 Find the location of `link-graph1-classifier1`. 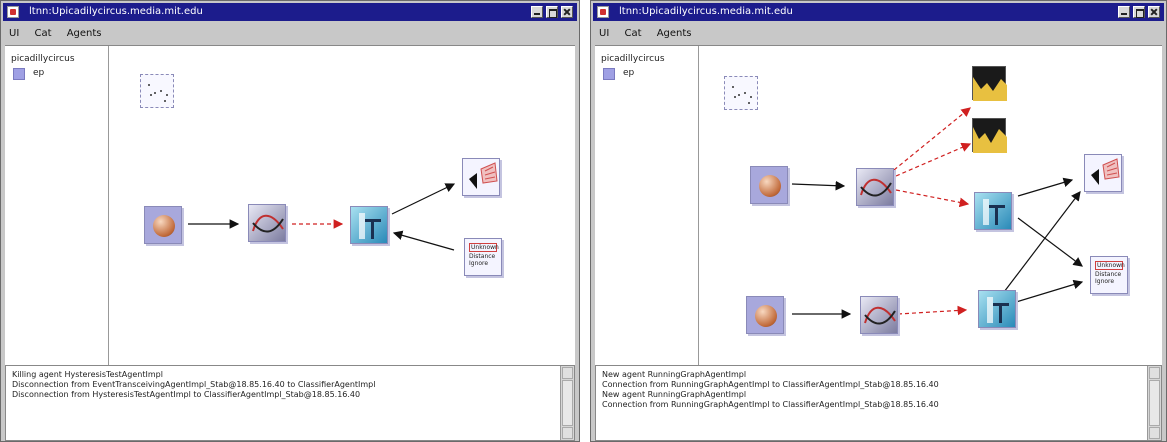

link-graph1-classifier1 is located at coordinates (932, 198).